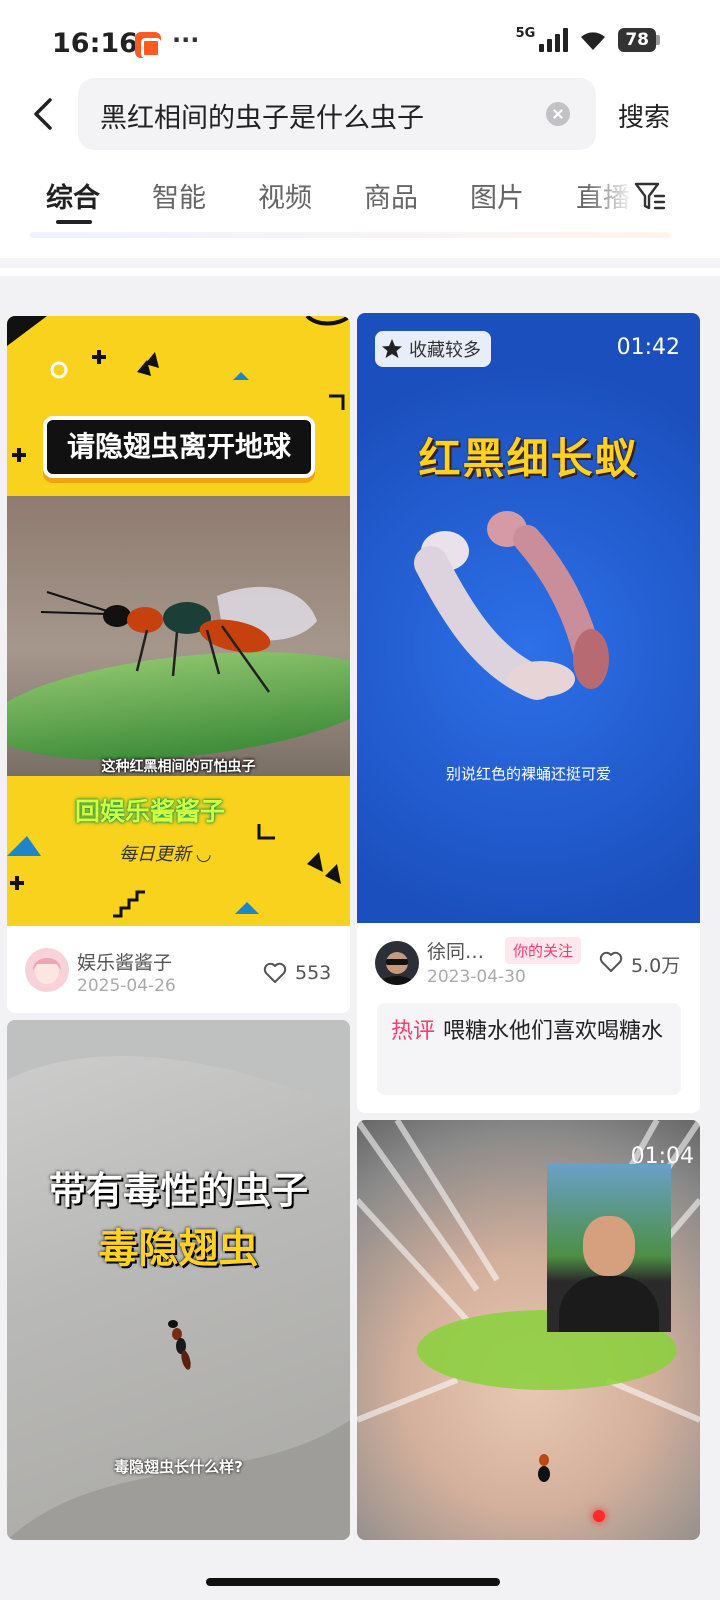  Describe the element at coordinates (525, 33) in the screenshot. I see `network-type: 5G` at that location.